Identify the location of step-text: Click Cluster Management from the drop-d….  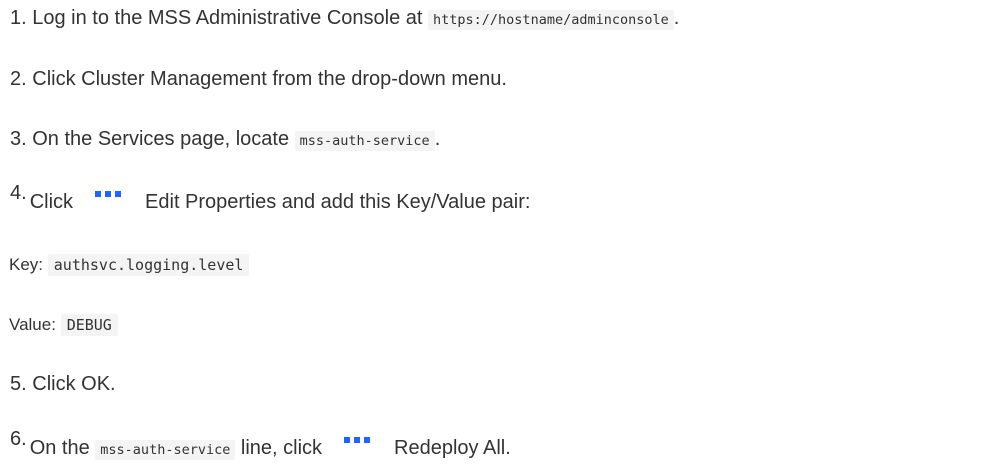
(269, 79).